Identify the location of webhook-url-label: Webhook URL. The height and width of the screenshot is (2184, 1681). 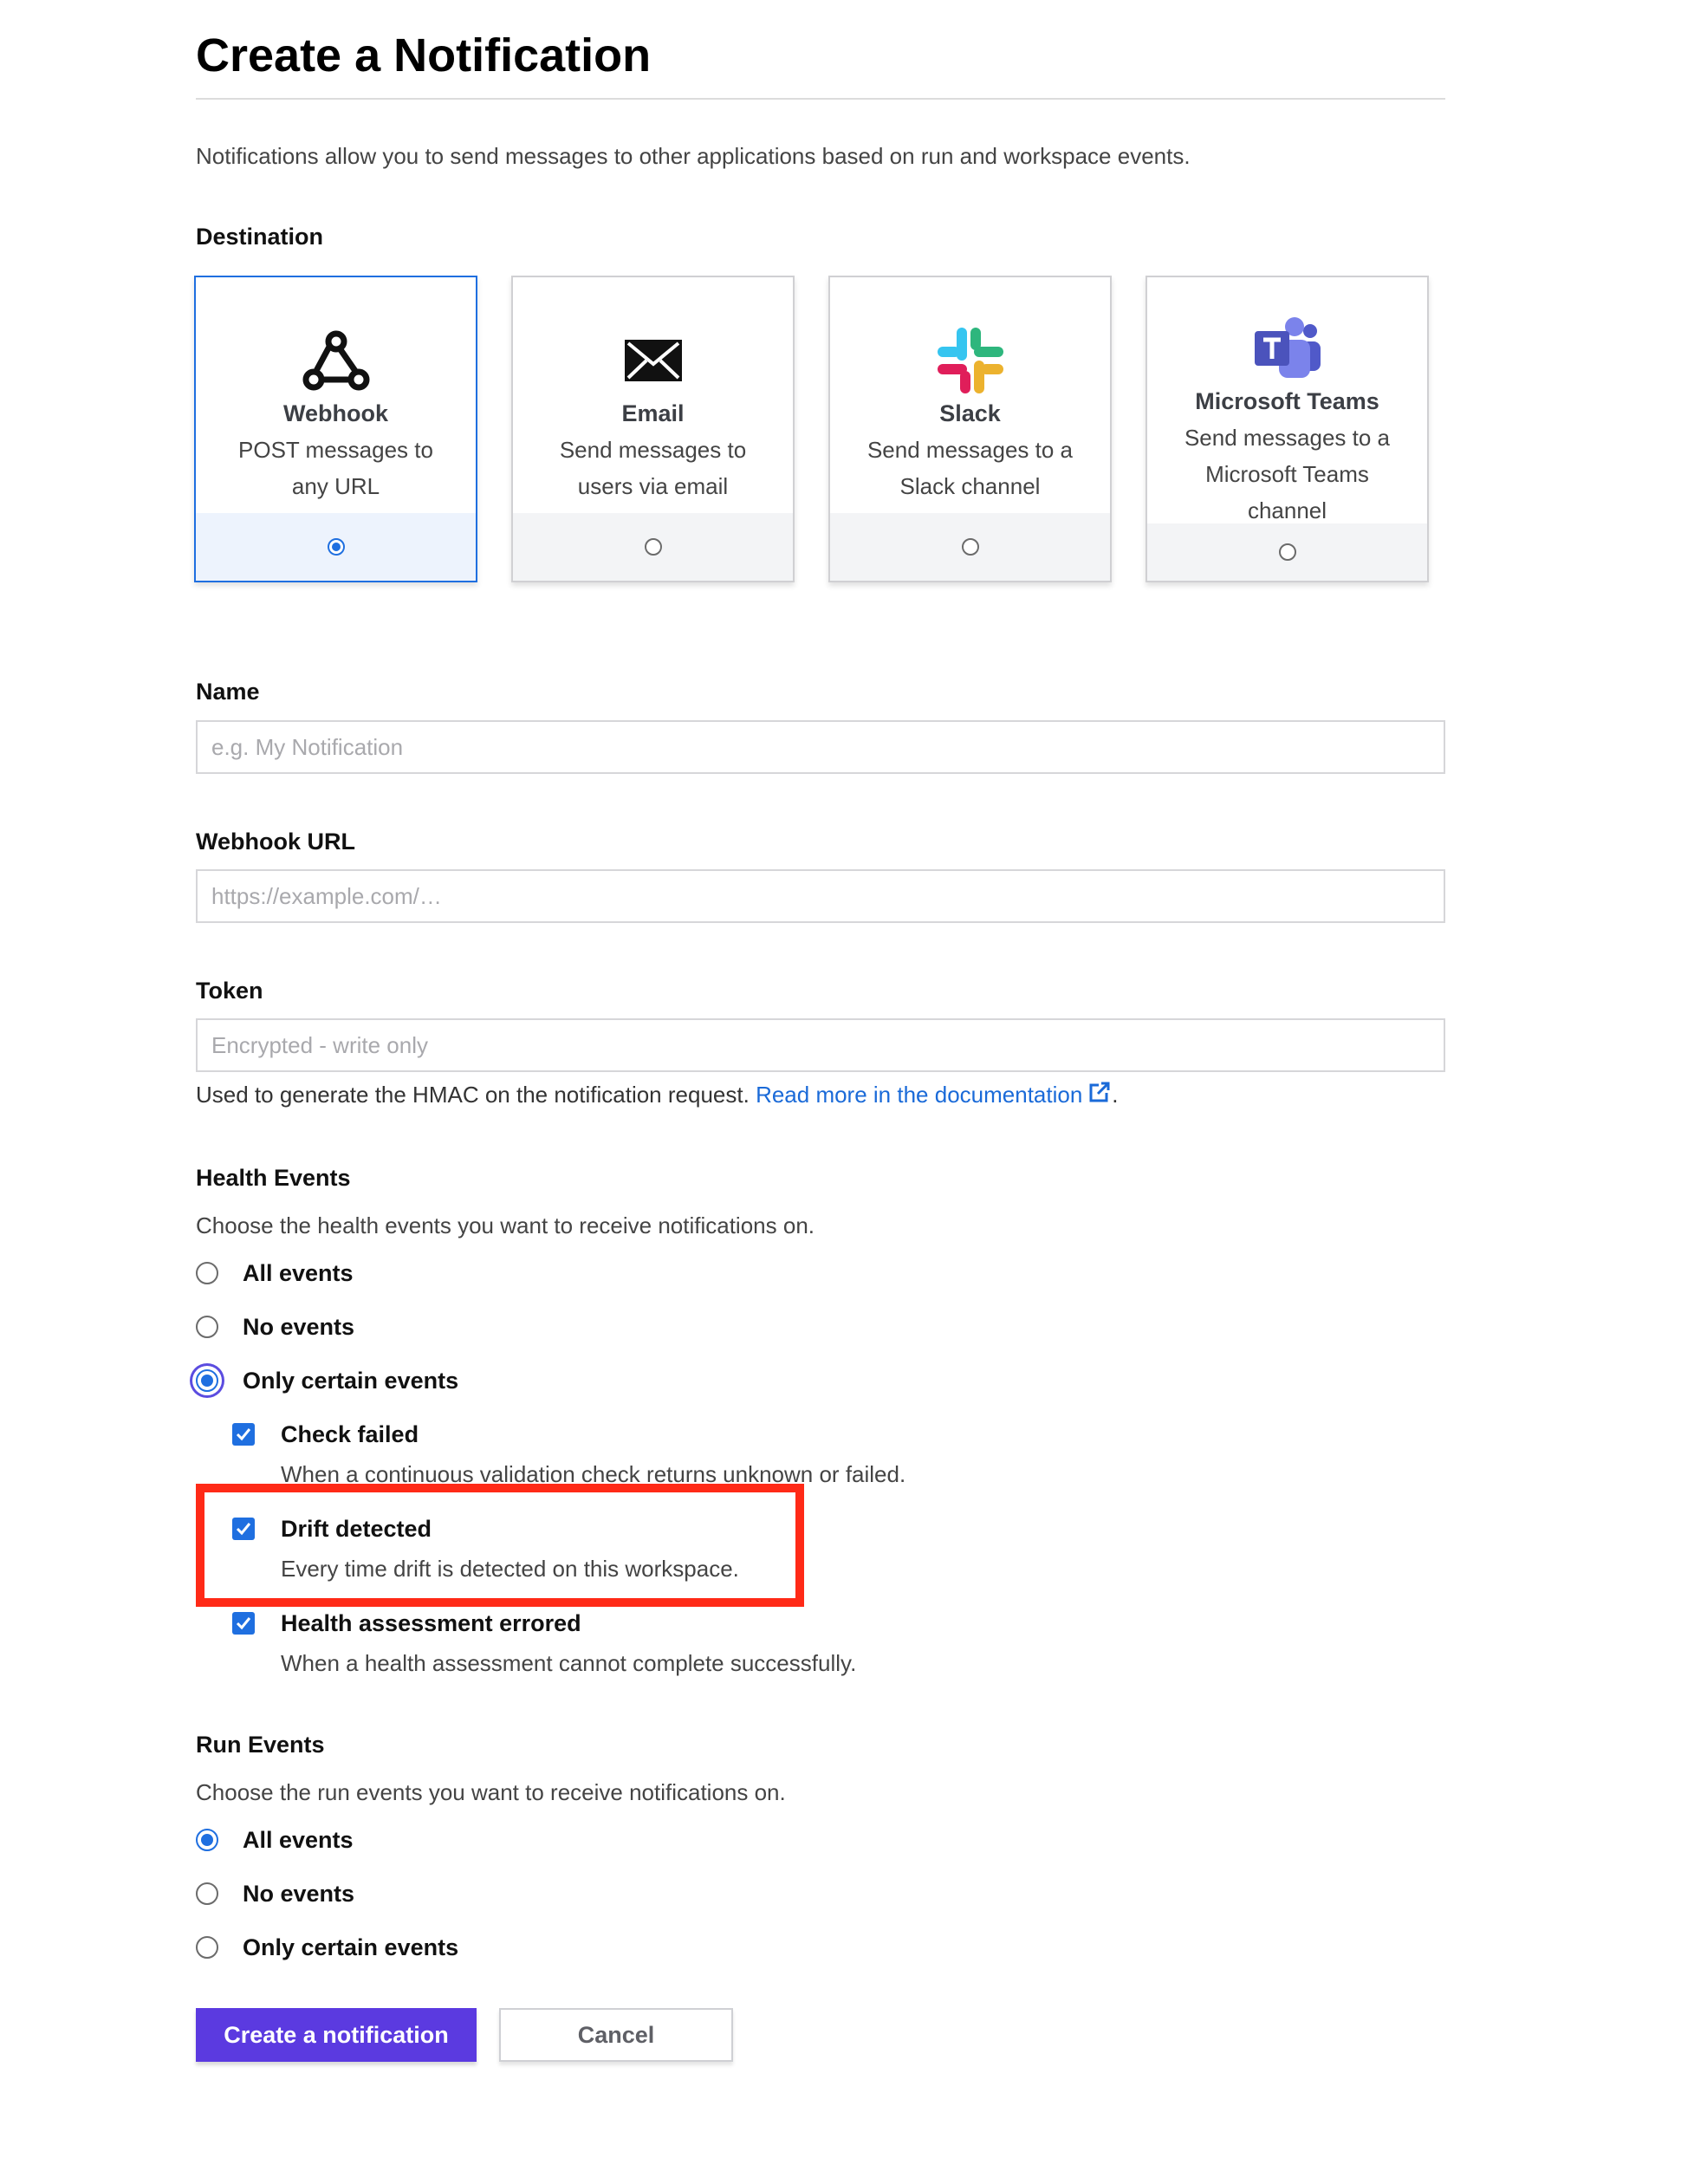
(275, 842).